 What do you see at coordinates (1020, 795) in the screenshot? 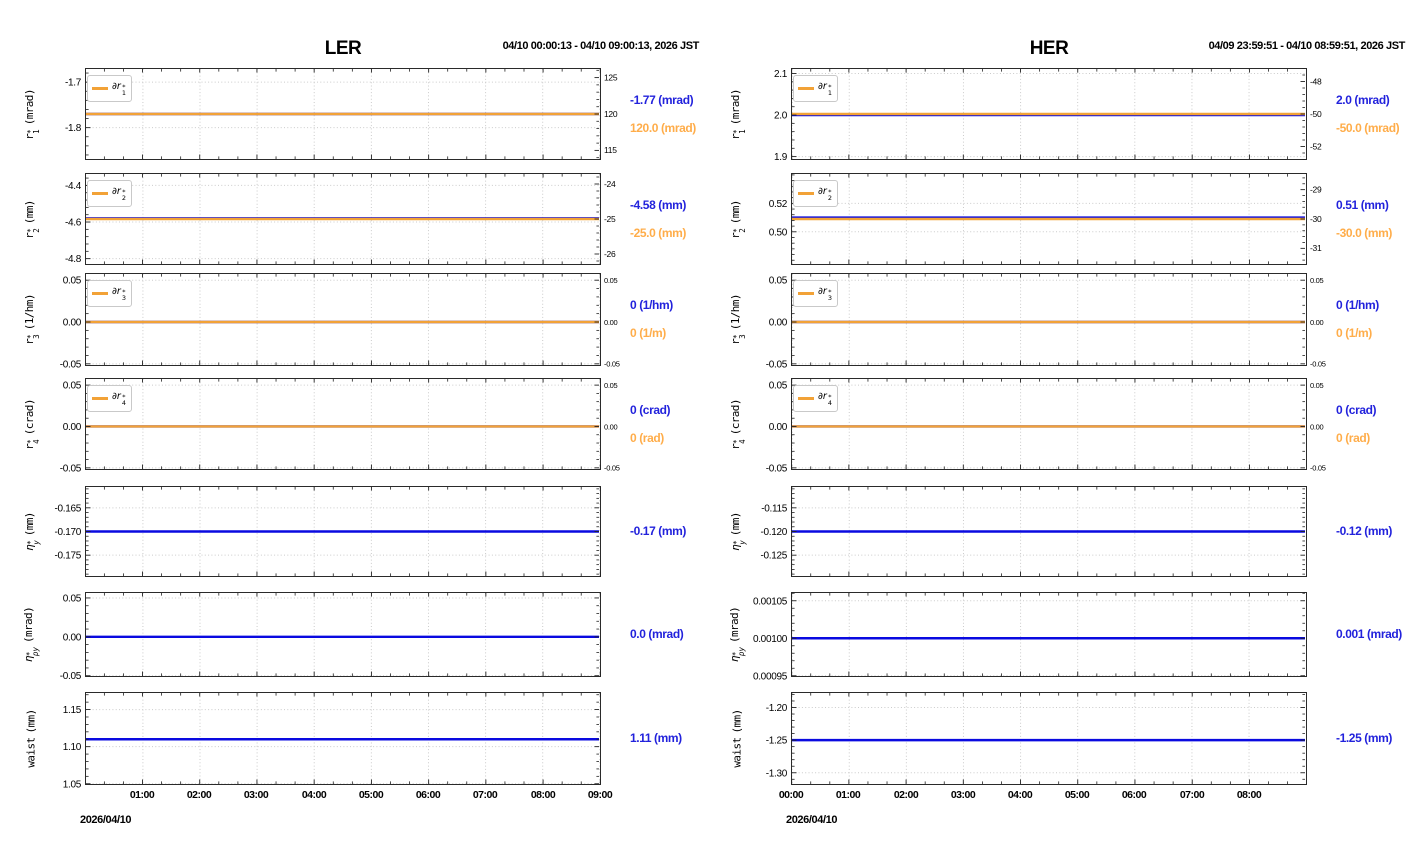
I see `x-tick-label: 04:00` at bounding box center [1020, 795].